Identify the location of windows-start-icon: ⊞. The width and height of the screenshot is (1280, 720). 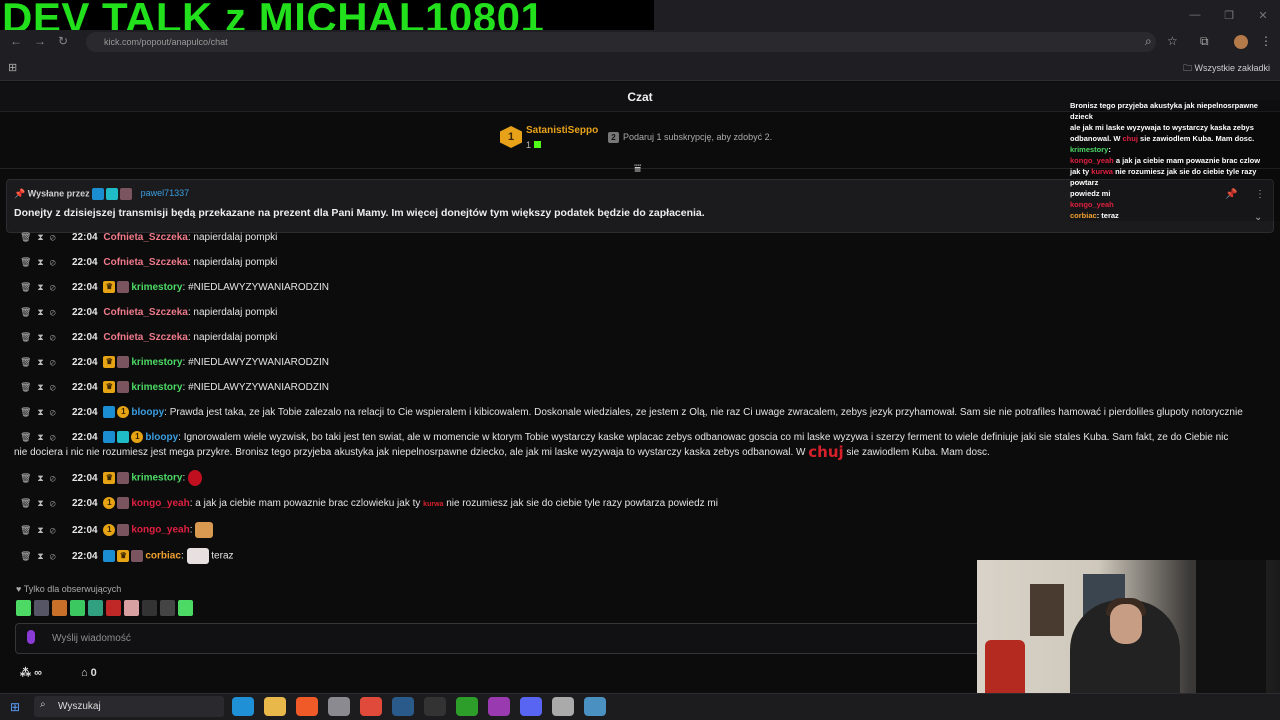
(15, 707).